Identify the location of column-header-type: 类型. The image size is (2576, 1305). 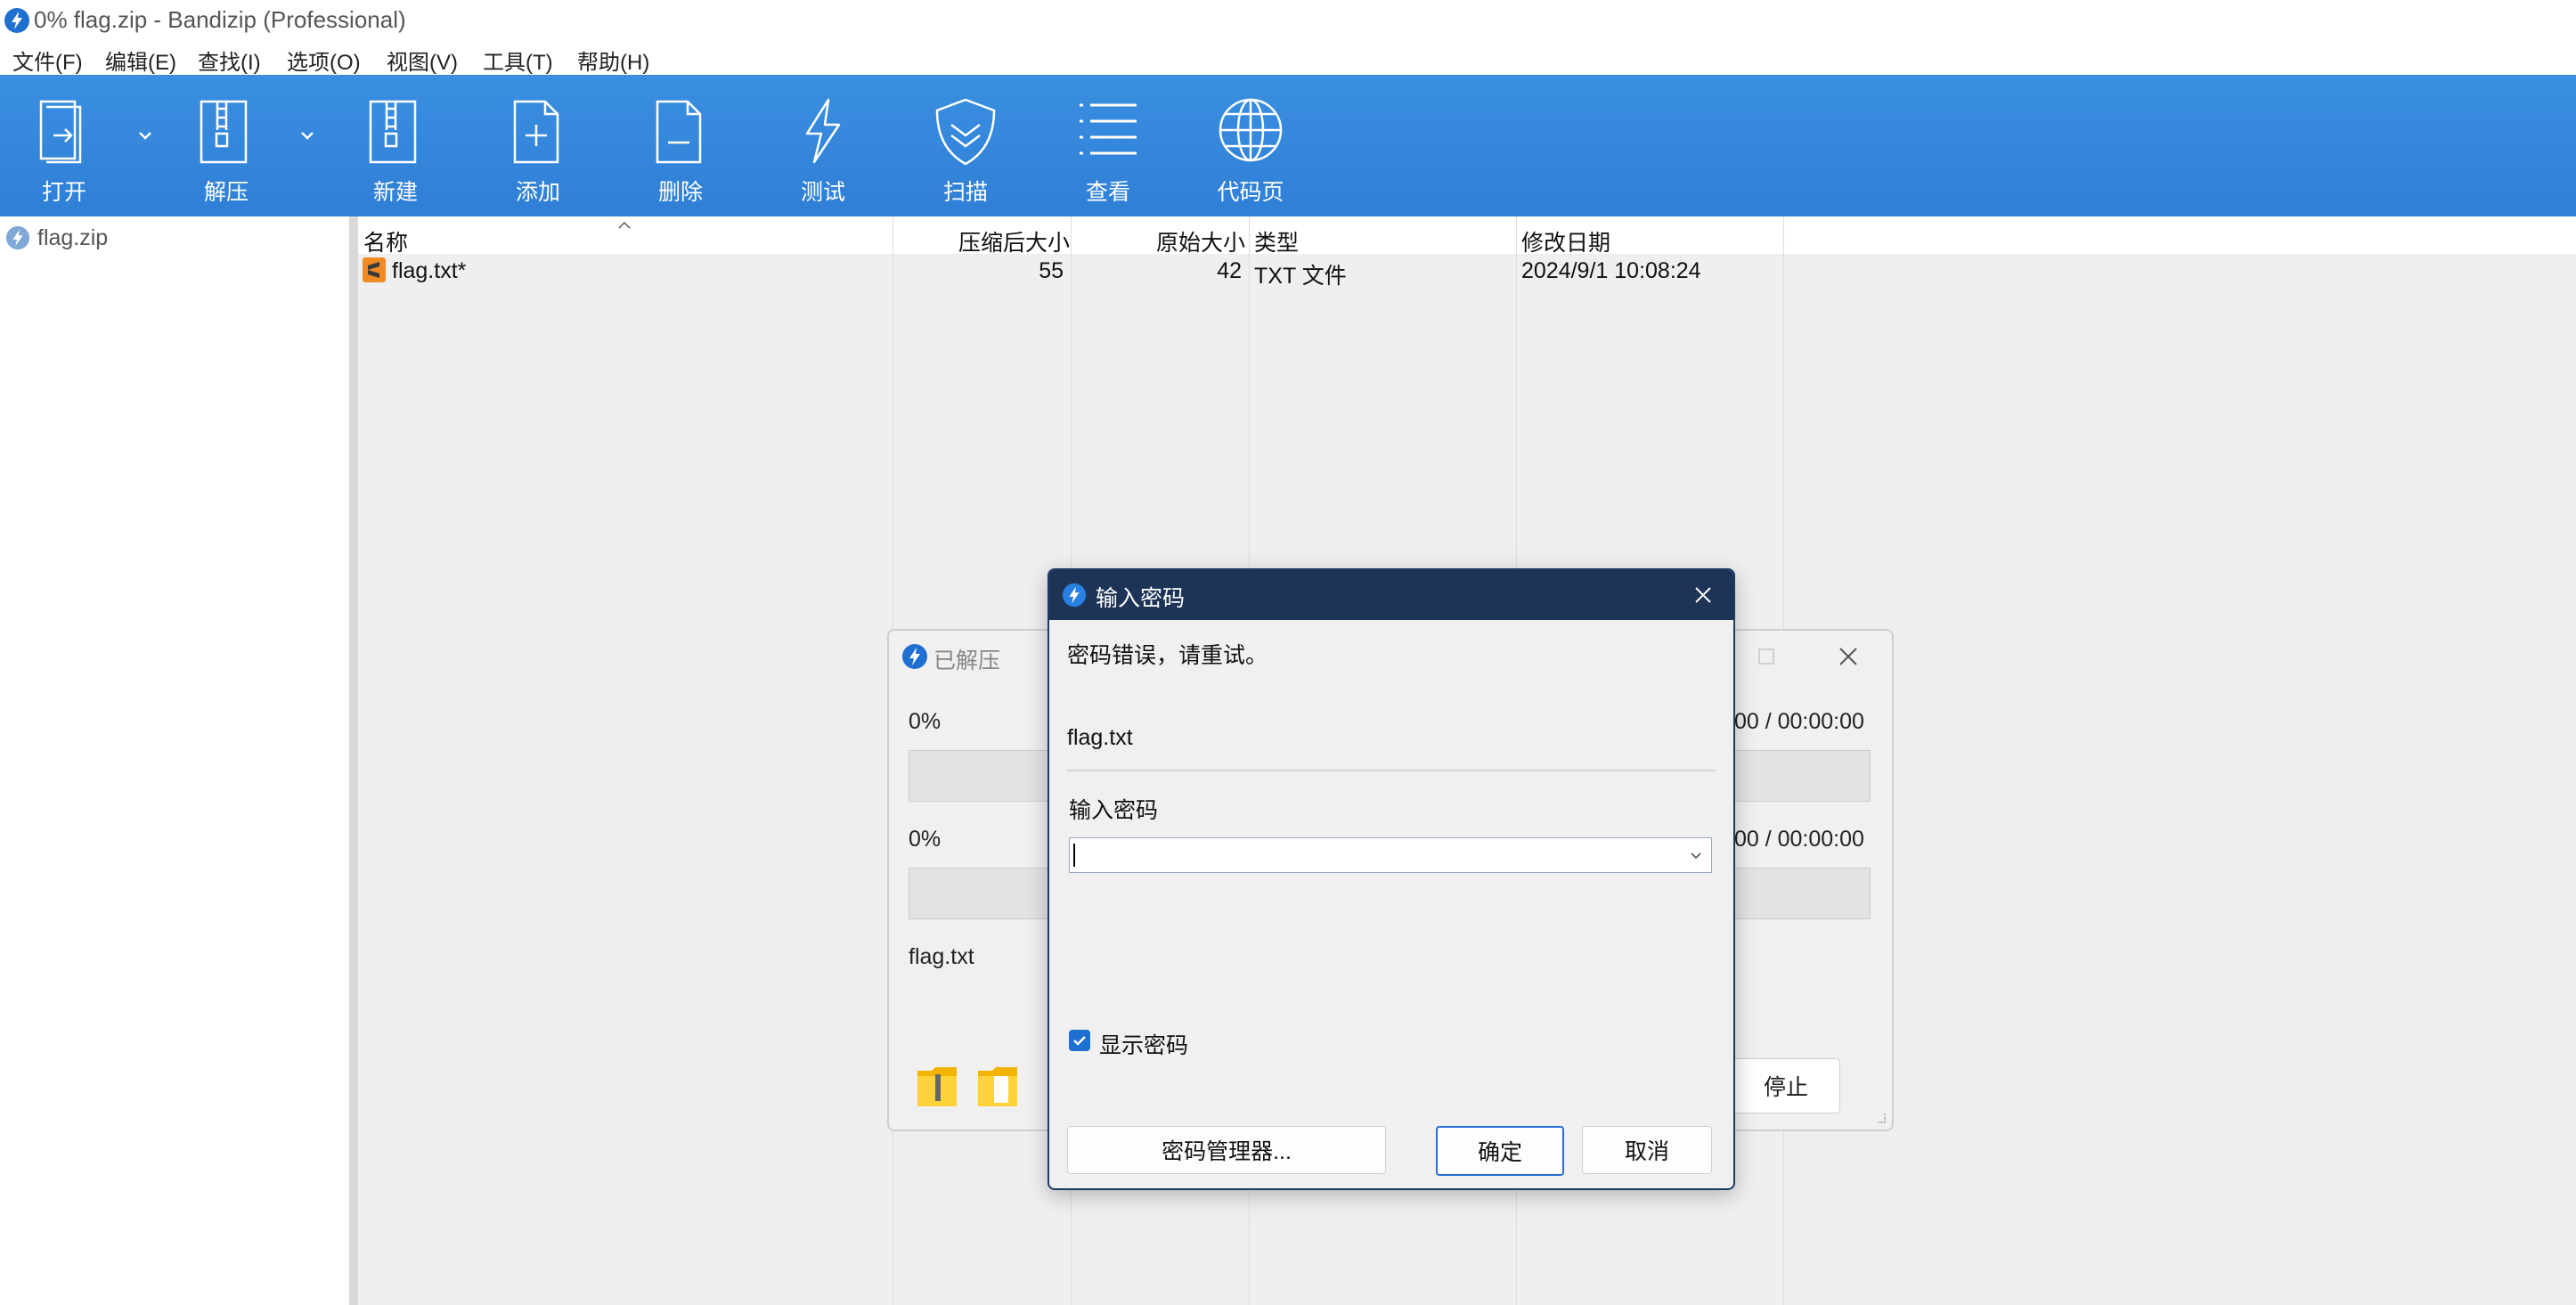
(1277, 241).